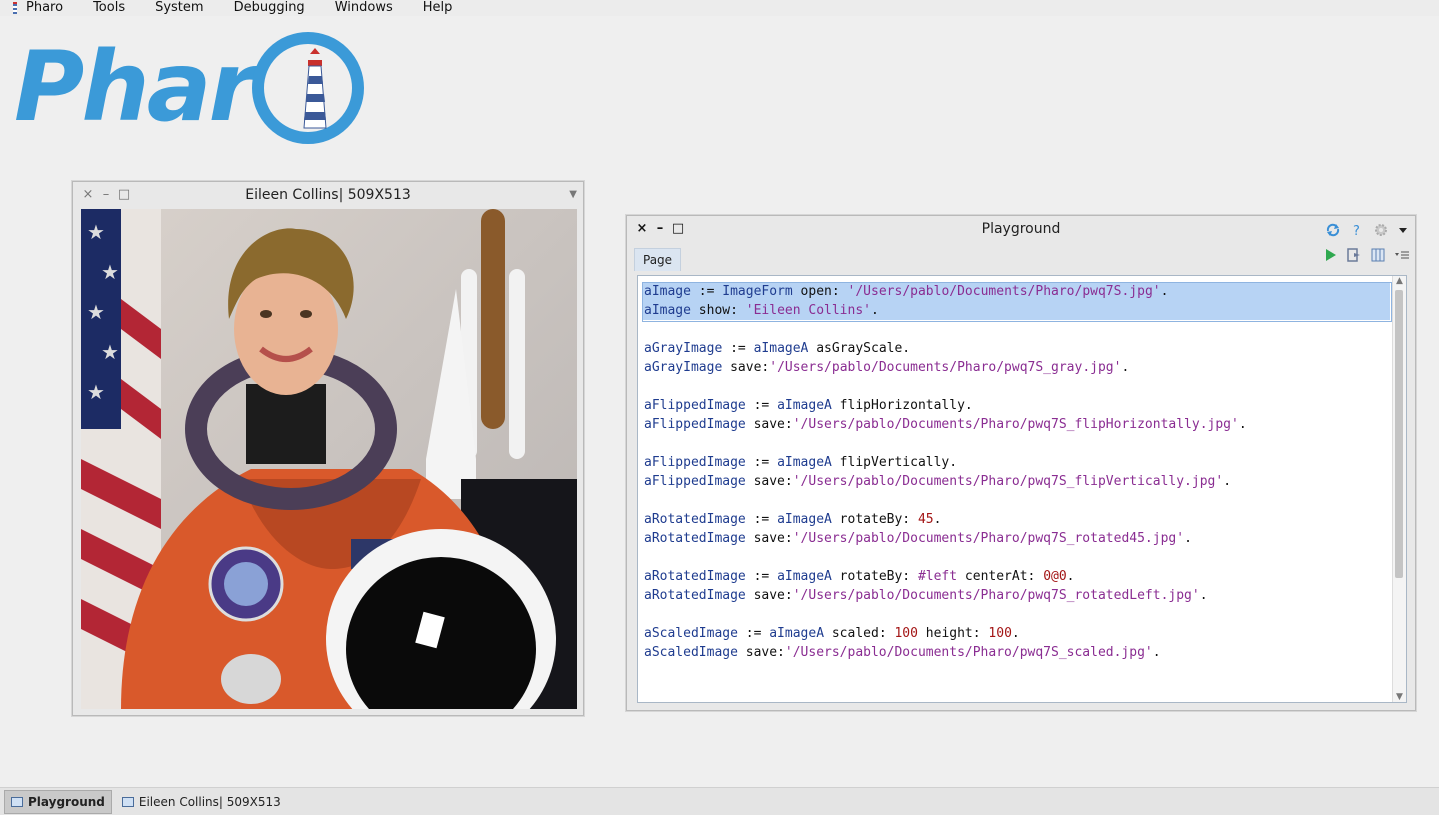 This screenshot has height=815, width=1439. I want to click on menu-windows: Windows, so click(364, 8).